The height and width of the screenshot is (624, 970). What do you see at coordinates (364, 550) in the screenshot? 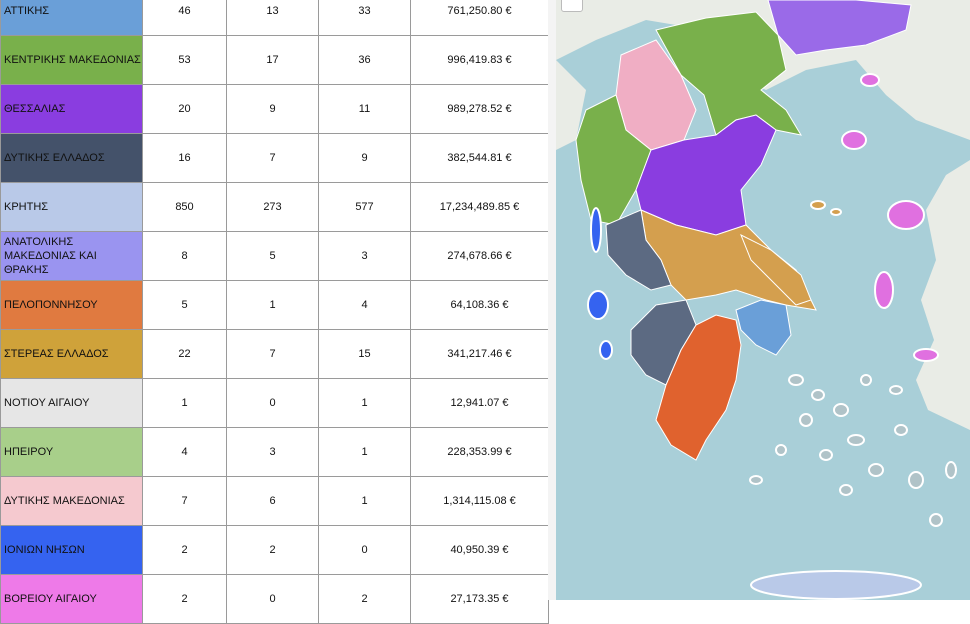
I see `count-b-cell: 0` at bounding box center [364, 550].